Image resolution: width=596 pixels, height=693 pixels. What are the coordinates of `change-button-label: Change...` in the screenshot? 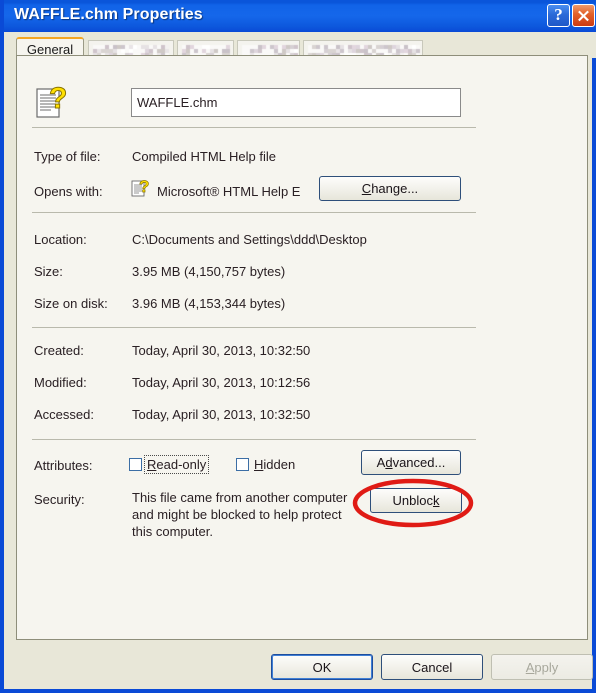 It's located at (390, 188).